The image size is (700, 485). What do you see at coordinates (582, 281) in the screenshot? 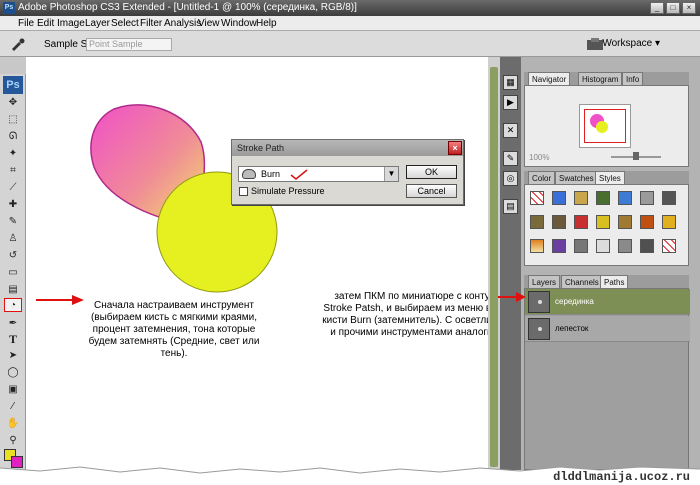
I see `tab-channels: Channels` at bounding box center [582, 281].